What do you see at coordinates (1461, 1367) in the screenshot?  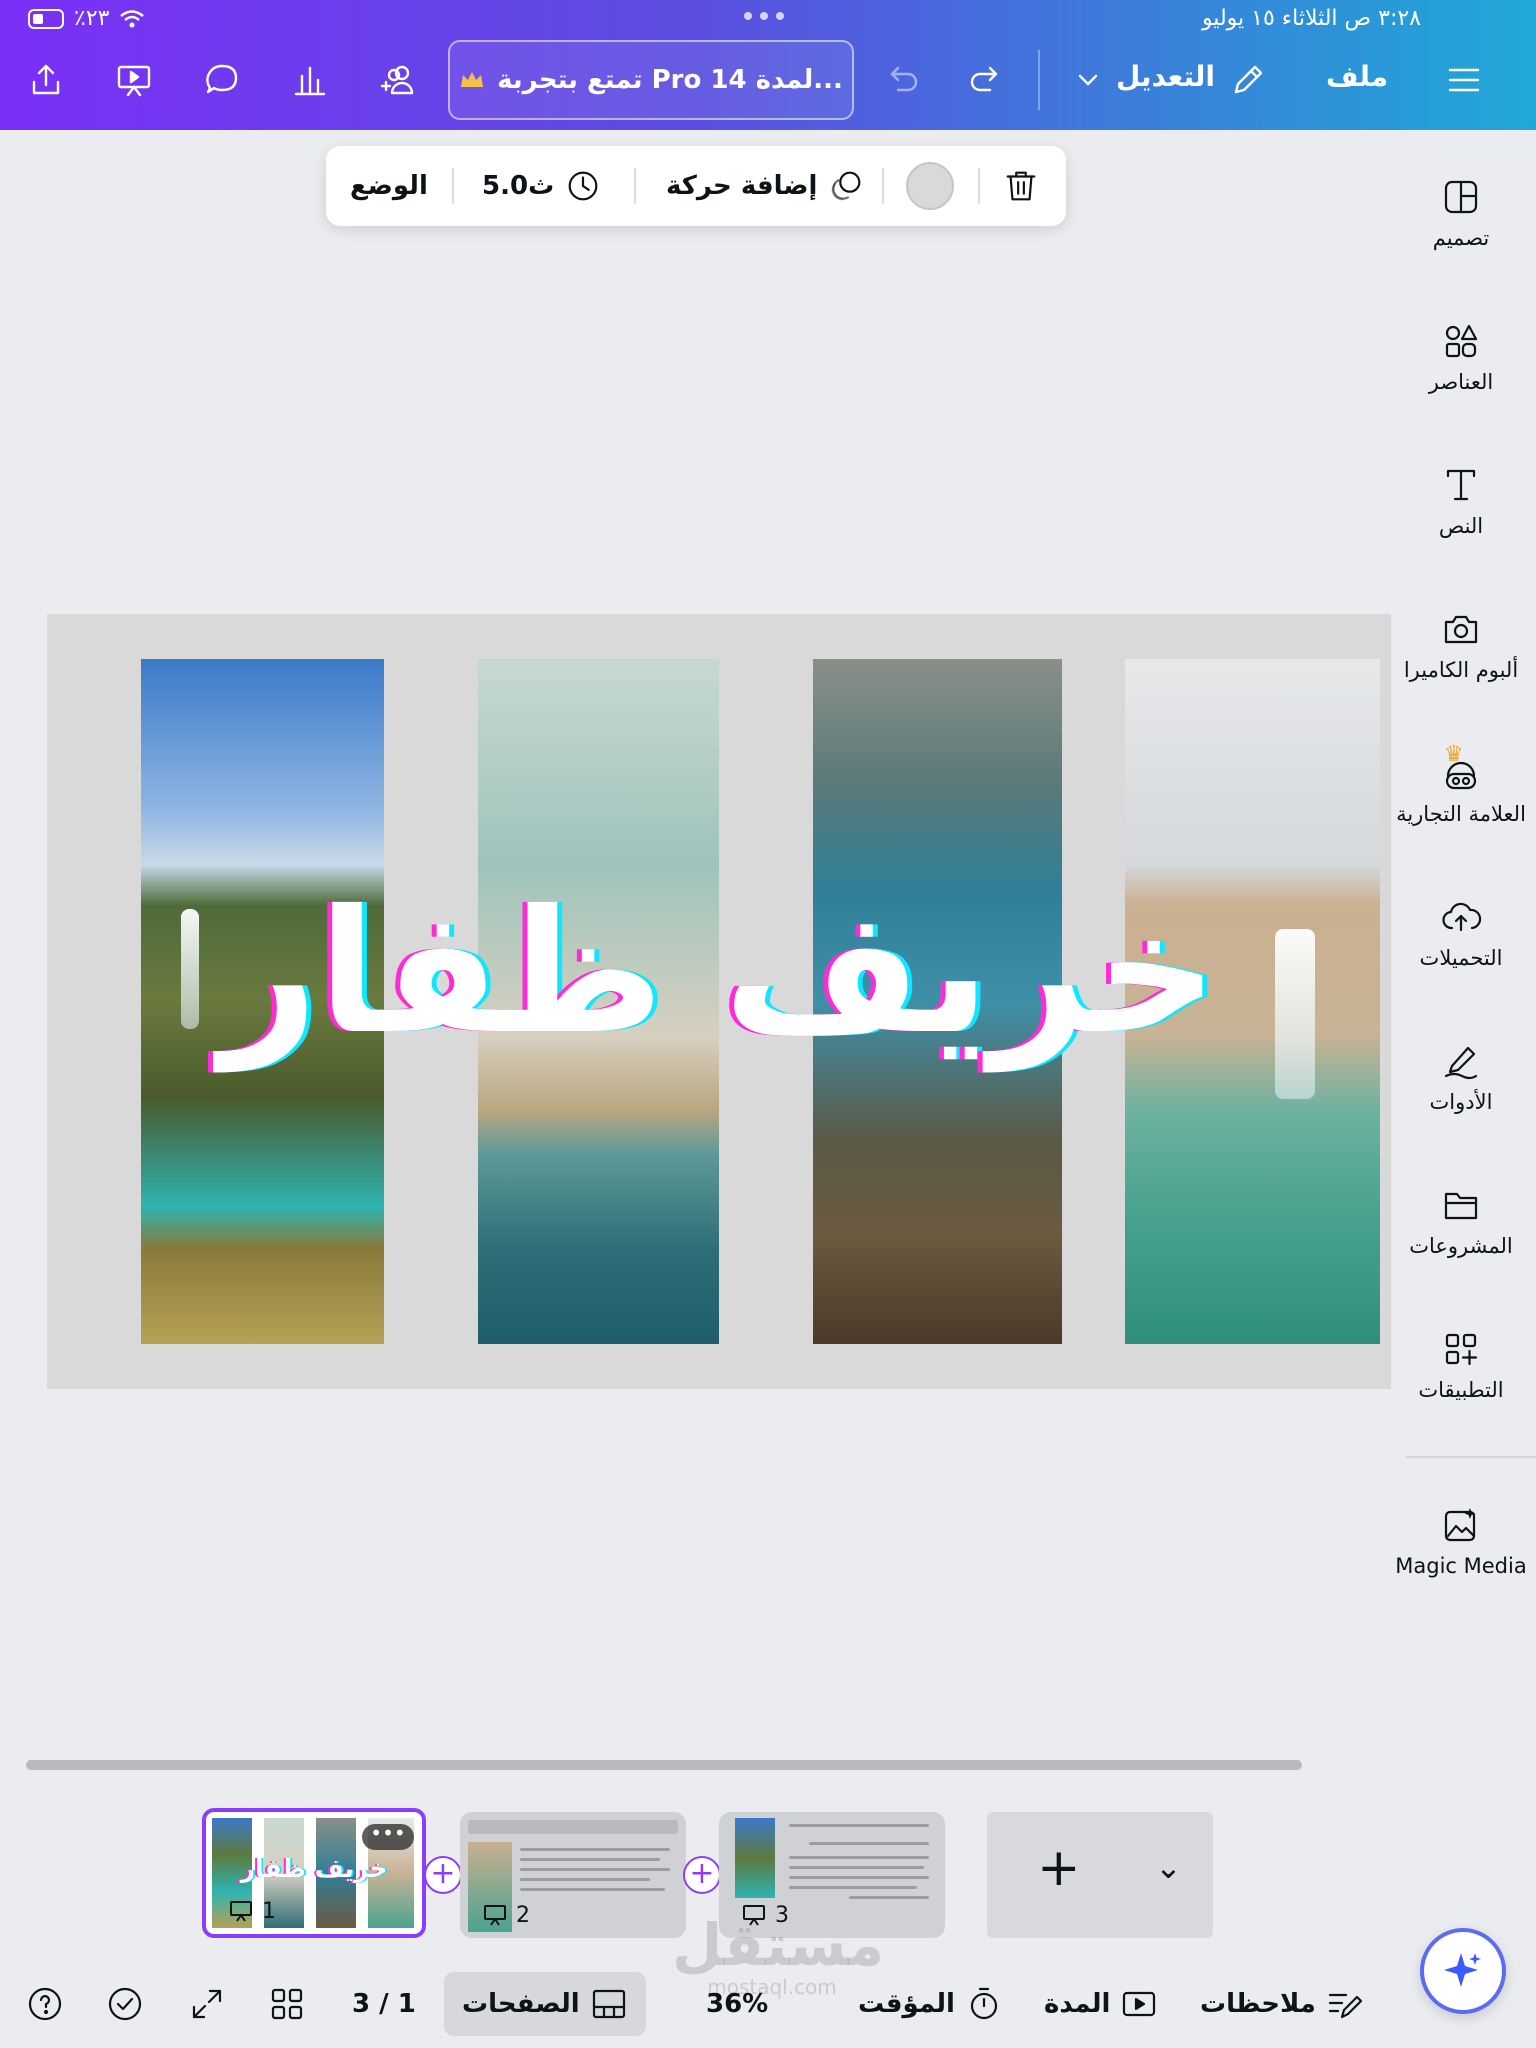 I see `sidebar-item-apps: التطبيقات` at bounding box center [1461, 1367].